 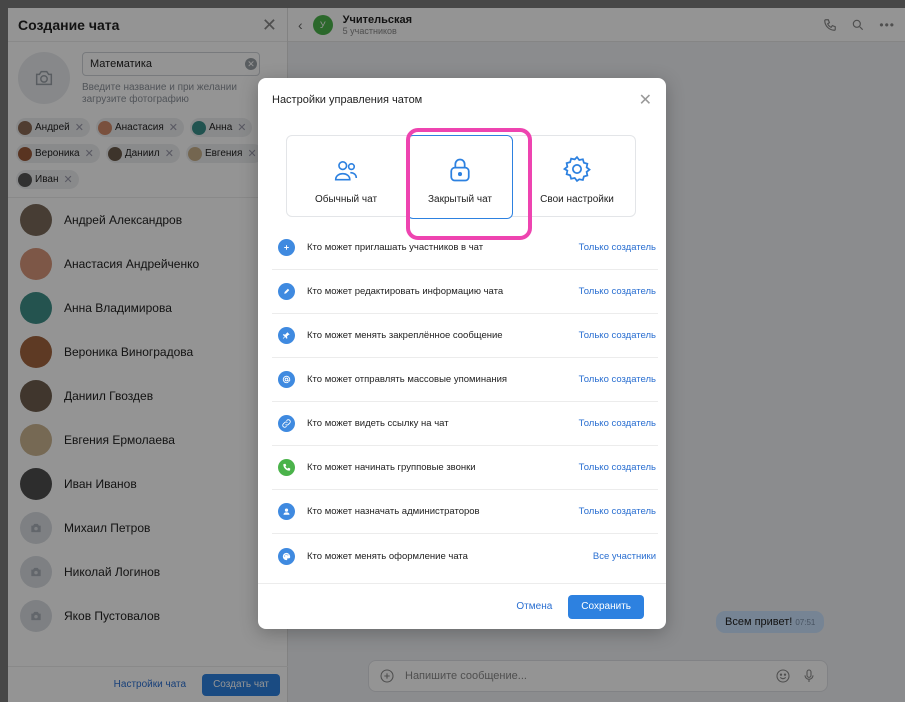 What do you see at coordinates (395, 247) in the screenshot?
I see `permission-label: Кто может приглашать участников в чат` at bounding box center [395, 247].